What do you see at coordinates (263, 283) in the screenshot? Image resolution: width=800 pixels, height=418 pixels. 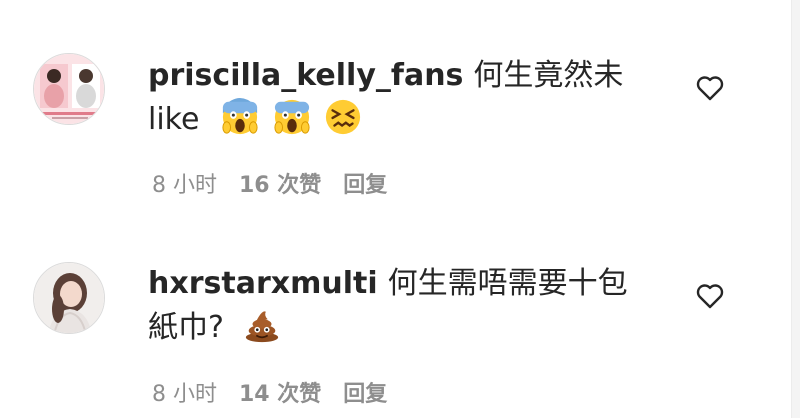 I see `comment-username: hxrstarxmulti` at bounding box center [263, 283].